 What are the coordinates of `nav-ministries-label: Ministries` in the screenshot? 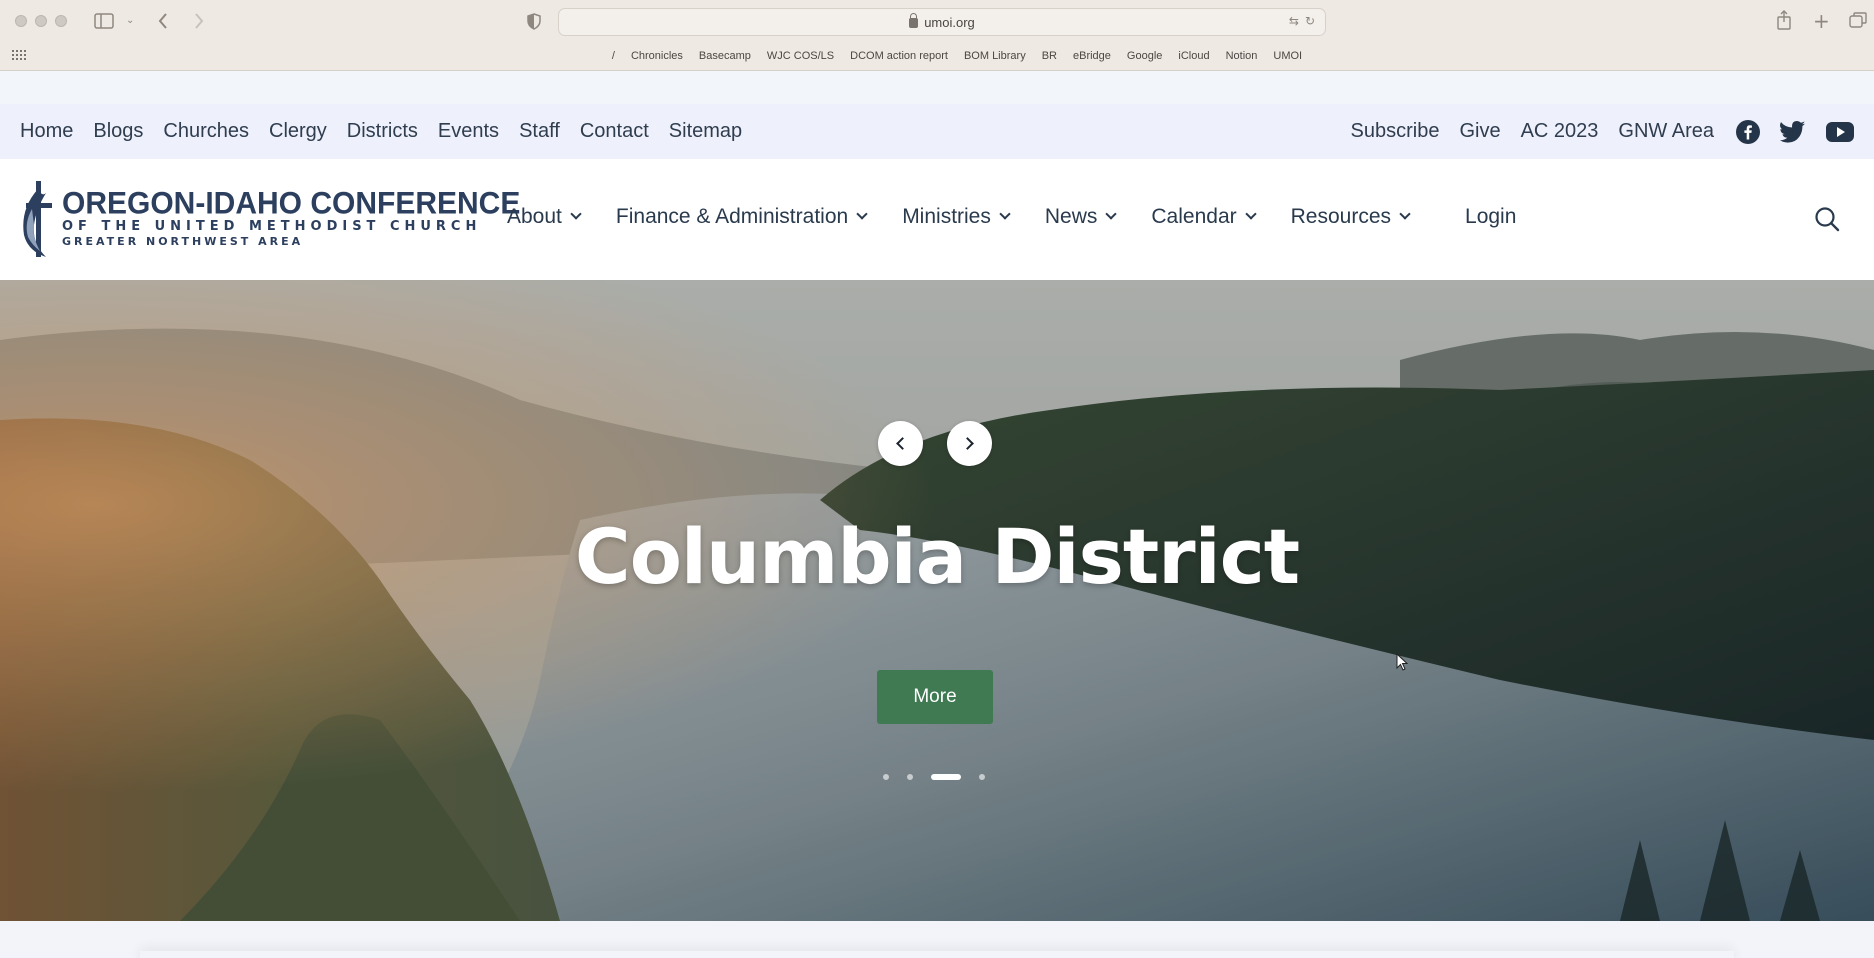 It's located at (946, 216).